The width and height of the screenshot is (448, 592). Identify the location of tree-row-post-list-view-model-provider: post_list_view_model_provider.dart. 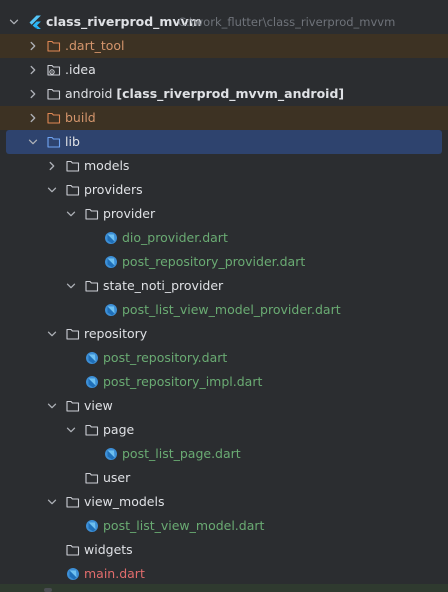
(224, 310).